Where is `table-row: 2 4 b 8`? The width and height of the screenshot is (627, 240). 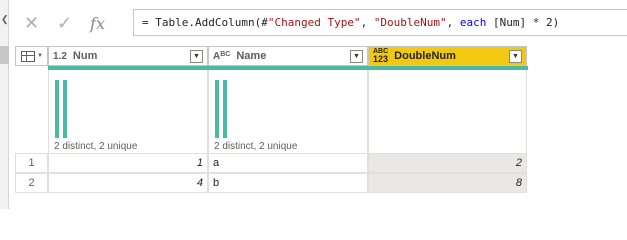
table-row: 2 4 b 8 is located at coordinates (321, 183).